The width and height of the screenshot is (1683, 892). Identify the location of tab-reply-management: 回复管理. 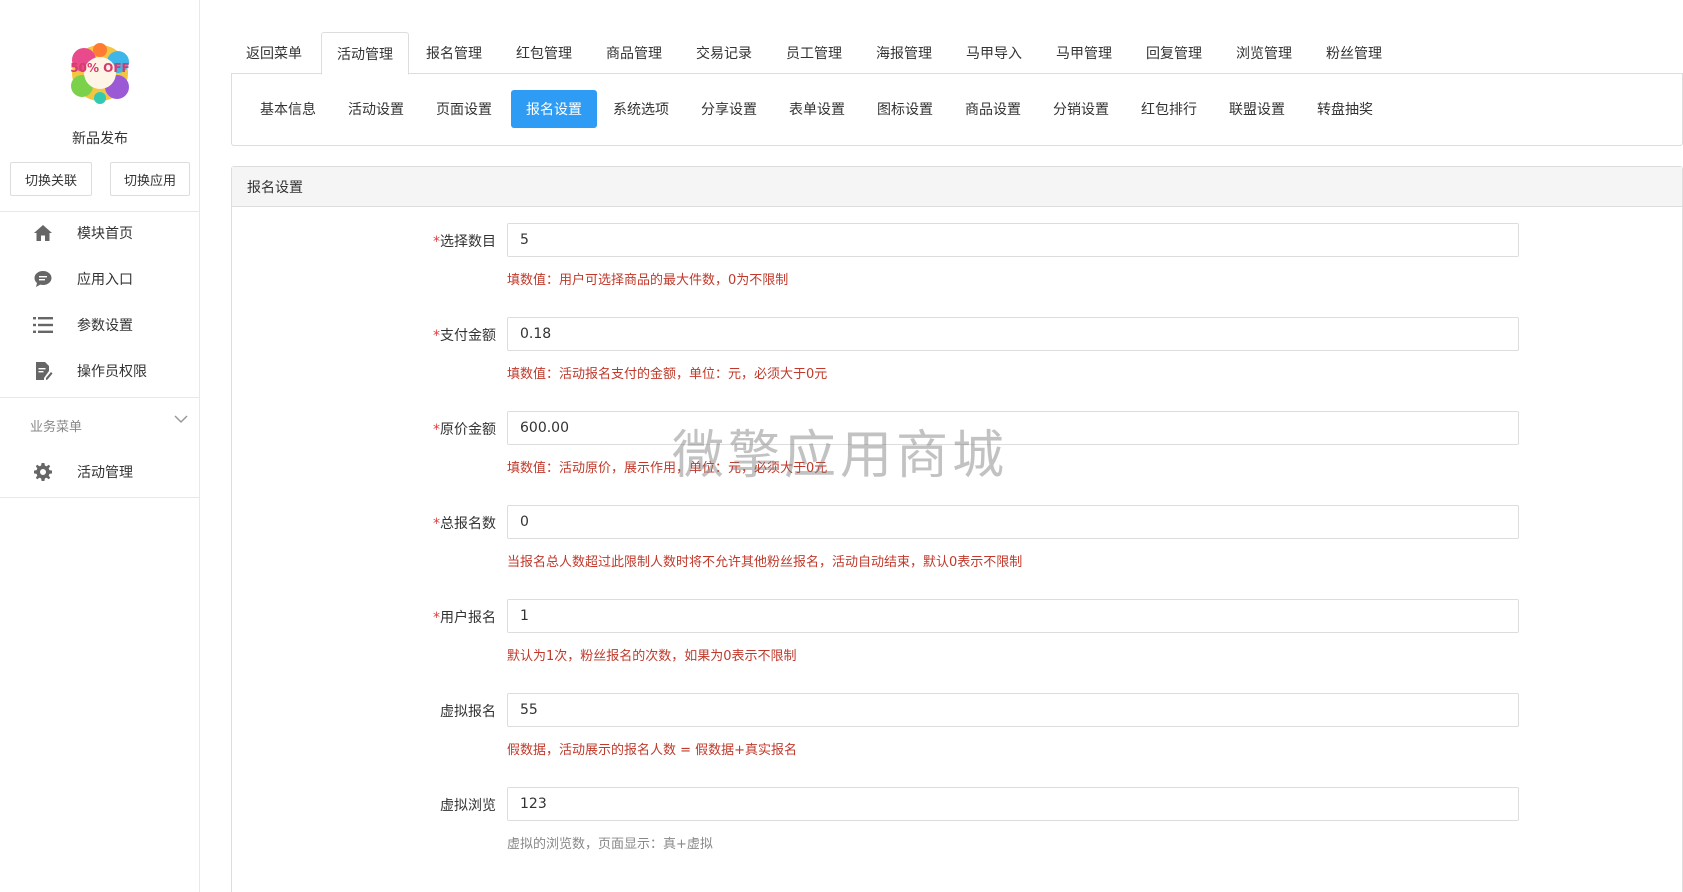
(1174, 53).